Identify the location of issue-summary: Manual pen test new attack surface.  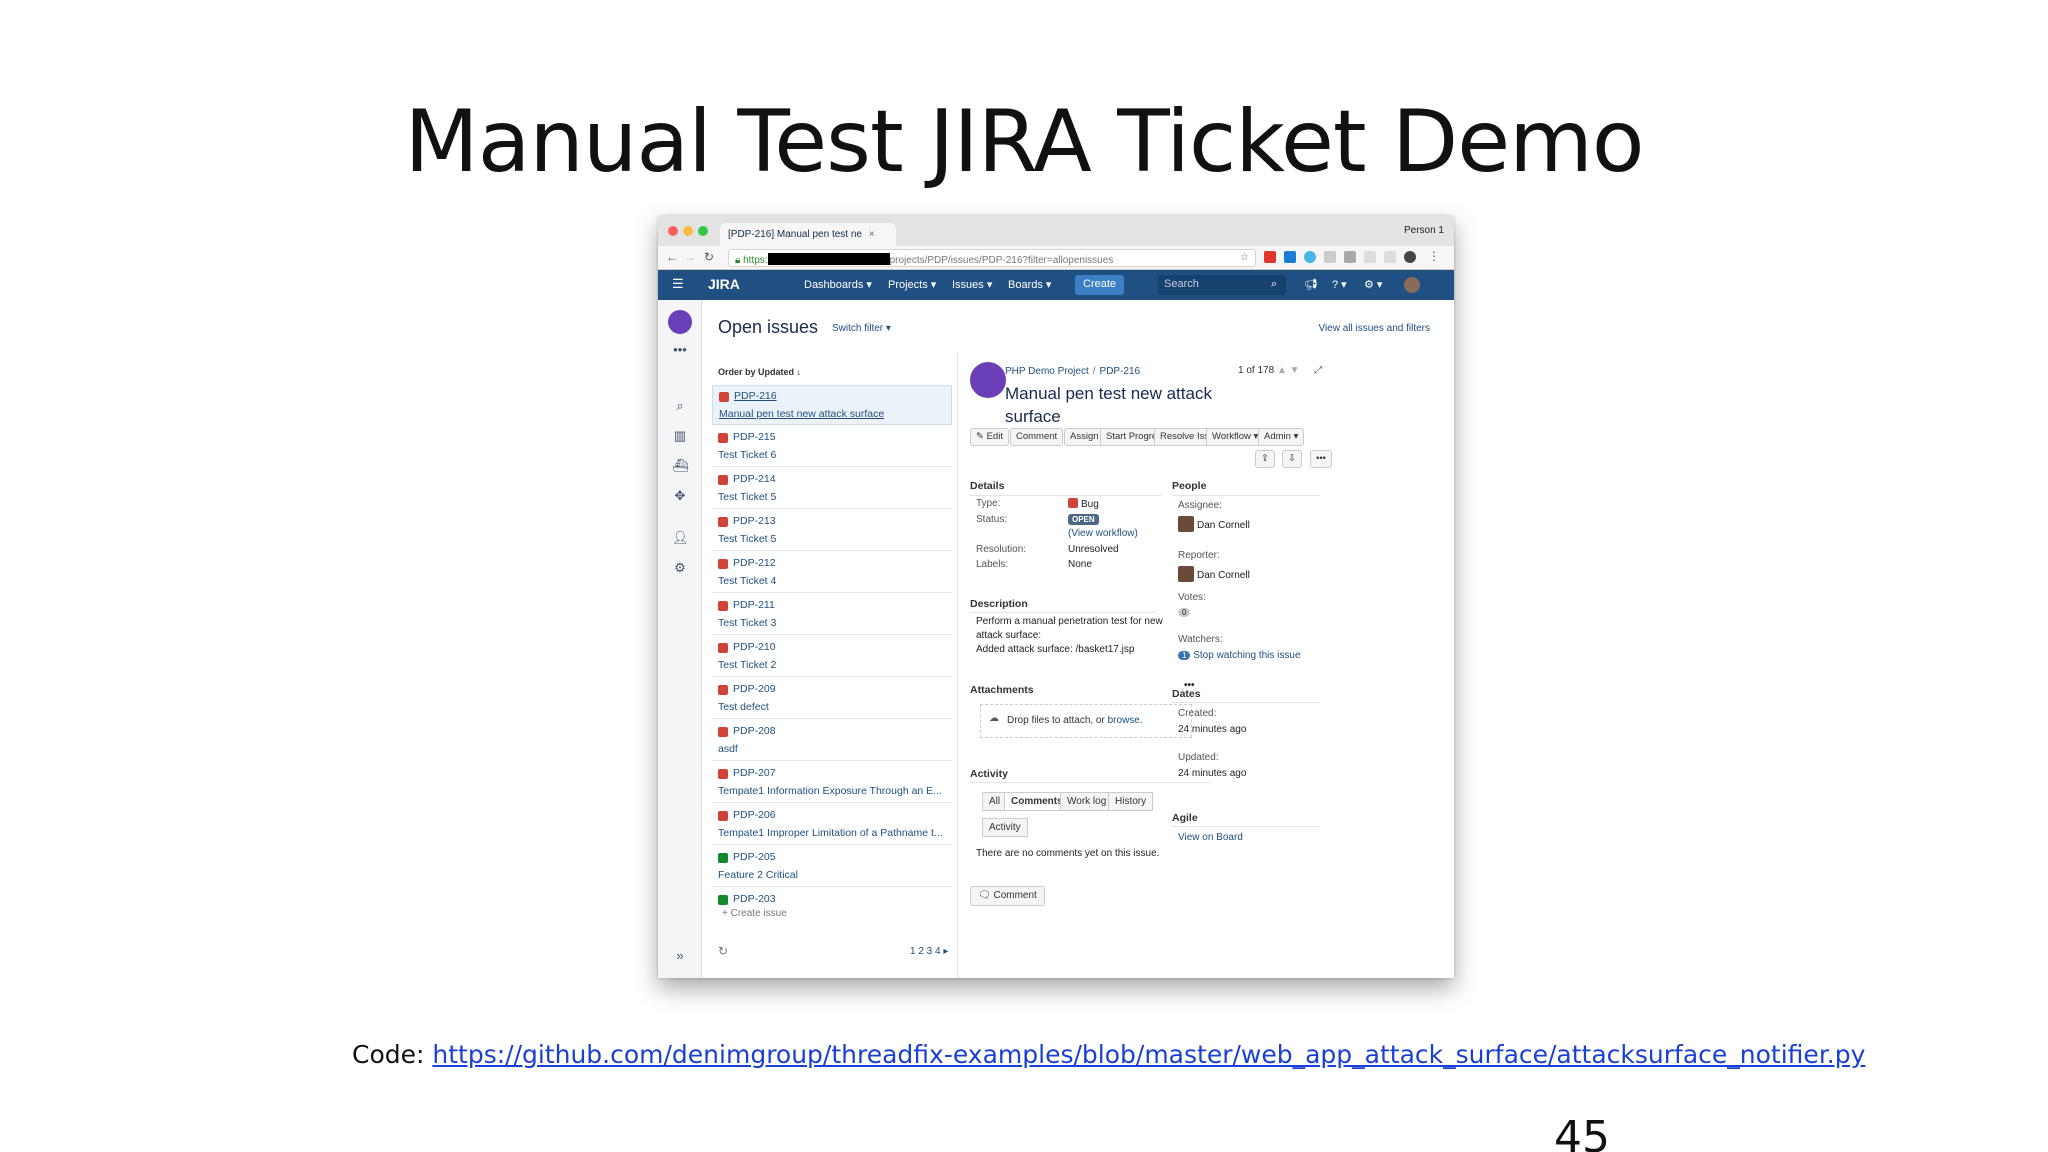
(832, 414).